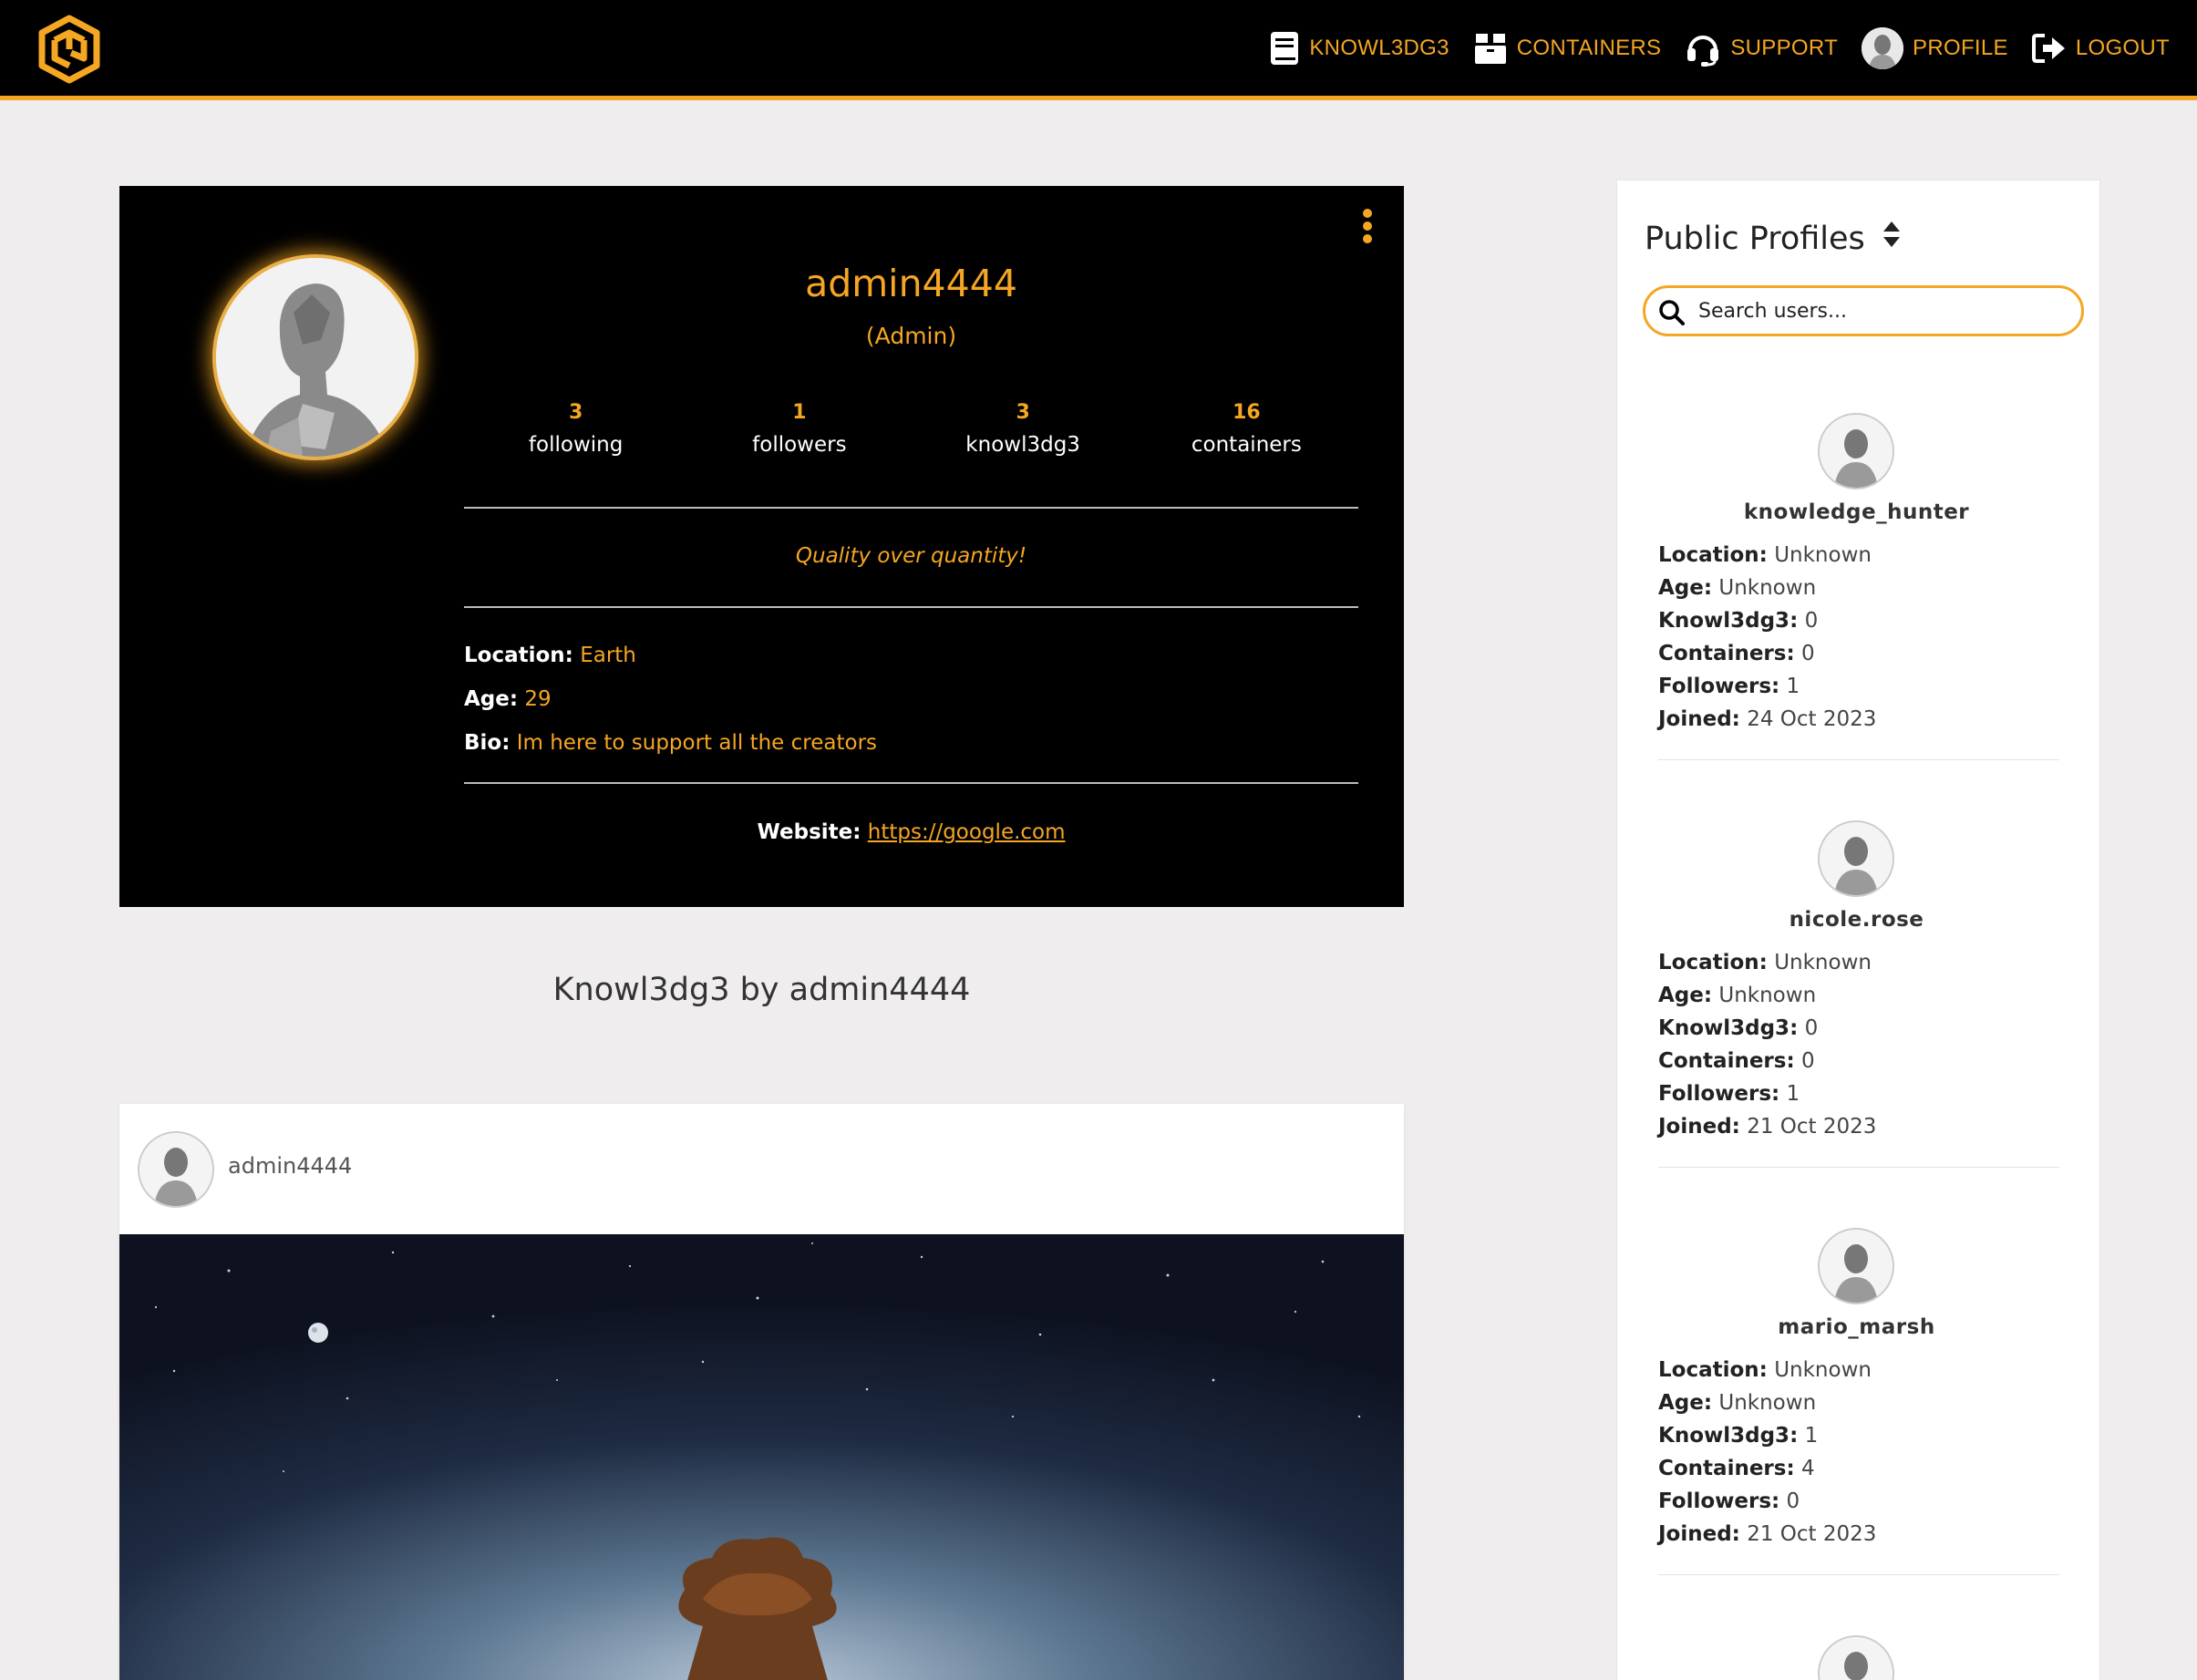  I want to click on website-label: Website:, so click(809, 832).